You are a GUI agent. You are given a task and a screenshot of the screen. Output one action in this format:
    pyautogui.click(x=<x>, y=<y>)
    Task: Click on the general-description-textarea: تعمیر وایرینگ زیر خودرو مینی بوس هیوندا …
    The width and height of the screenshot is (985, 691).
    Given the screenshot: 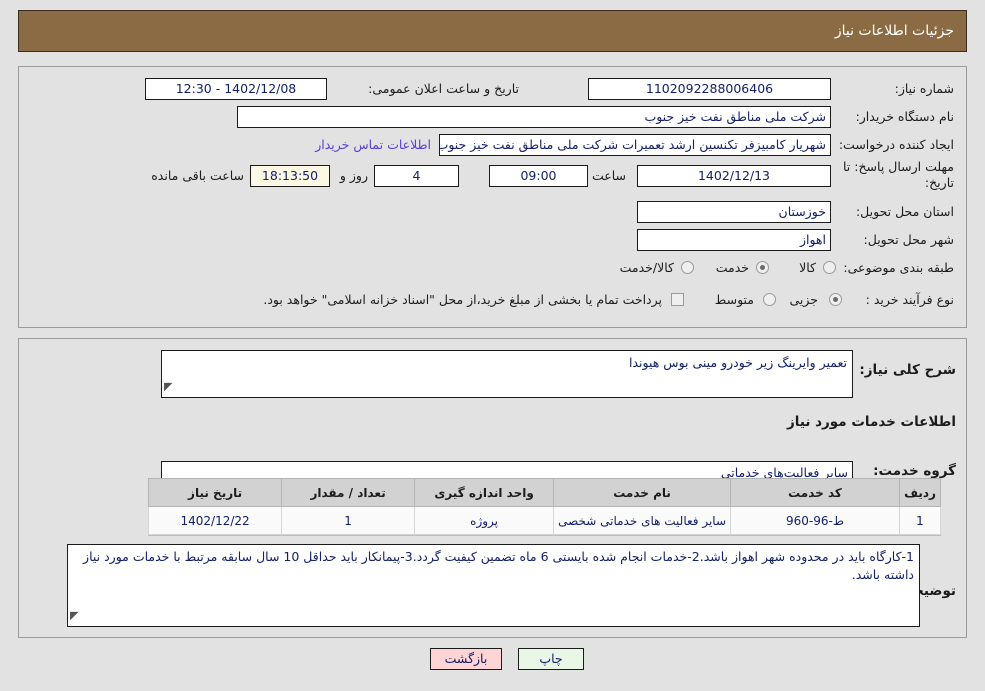 What is the action you would take?
    pyautogui.click(x=507, y=374)
    